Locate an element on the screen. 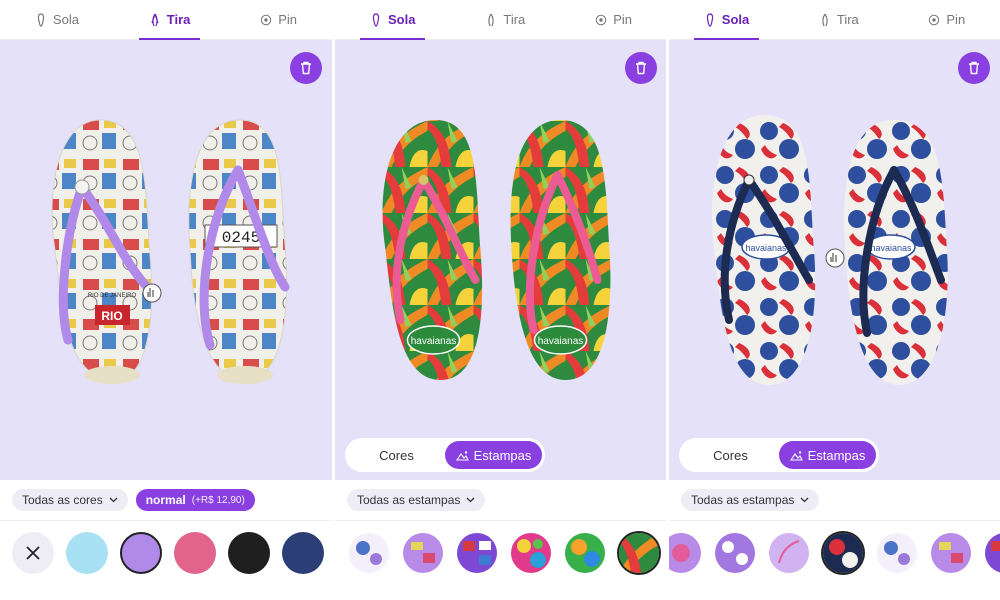 This screenshot has width=1000, height=600. chip-label: normal is located at coordinates (165, 500).